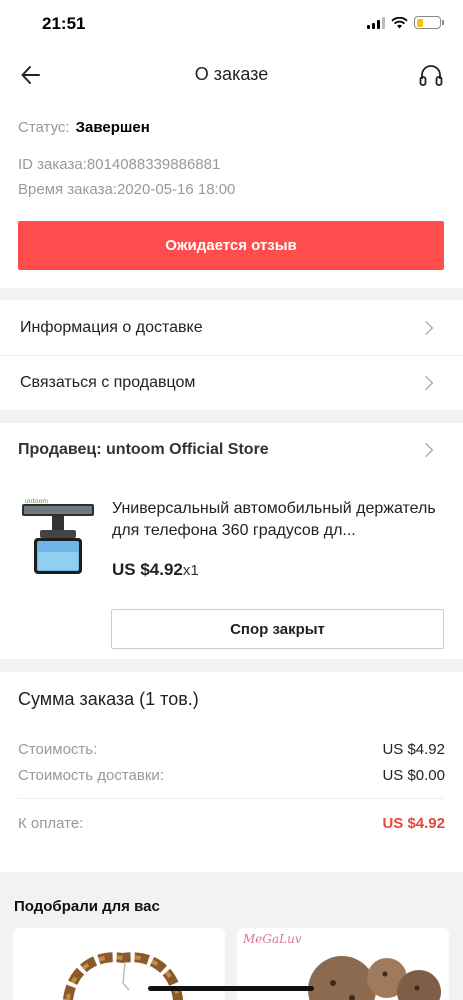 The image size is (463, 1000). What do you see at coordinates (413, 823) in the screenshot?
I see `total-value: US $4.92` at bounding box center [413, 823].